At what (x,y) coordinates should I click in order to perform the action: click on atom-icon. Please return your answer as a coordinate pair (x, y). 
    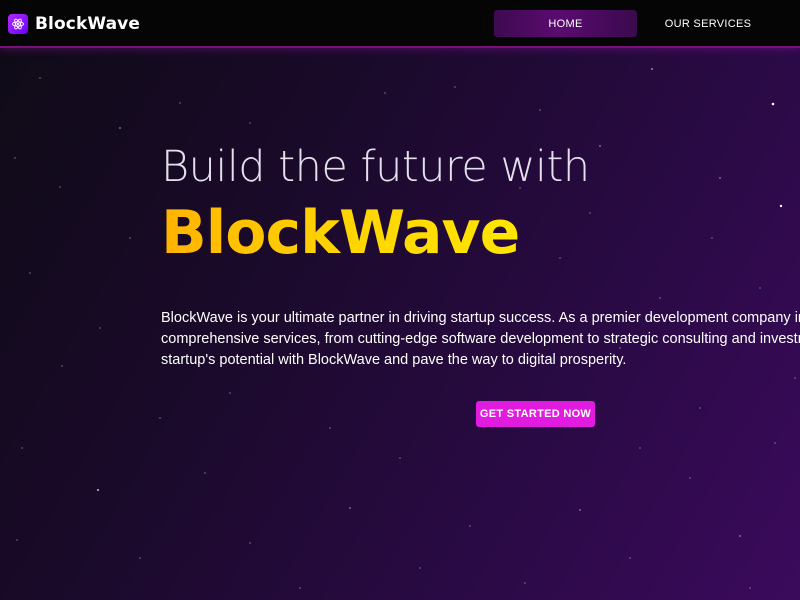
    Looking at the image, I should click on (18, 24).